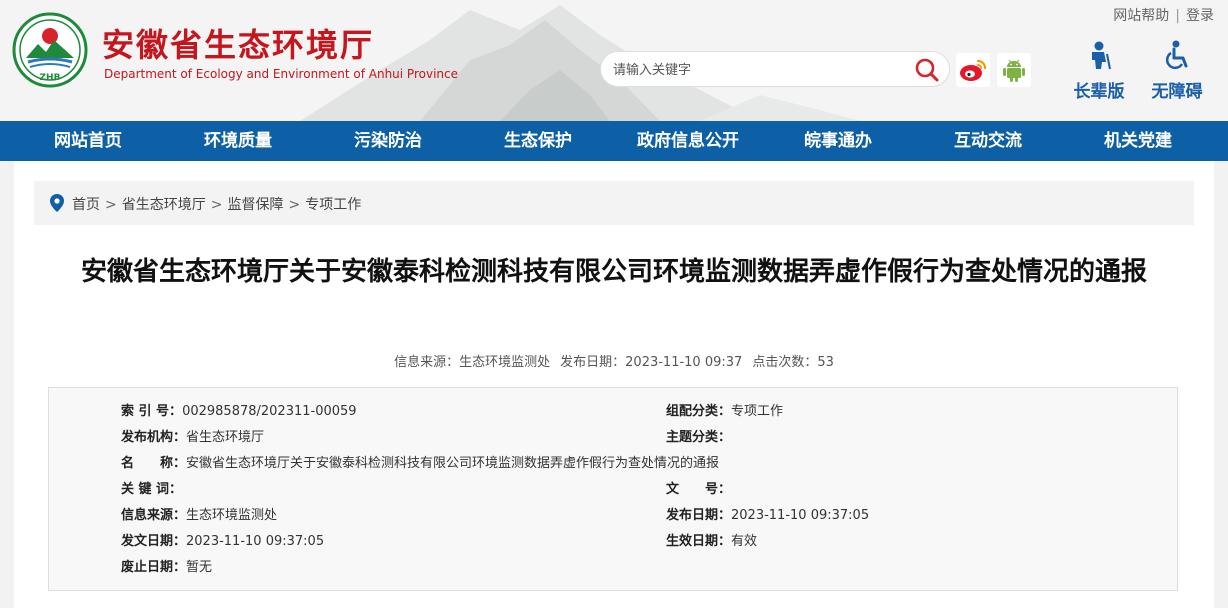  Describe the element at coordinates (152, 489) in the screenshot. I see `info-key: 关 键 词：` at that location.